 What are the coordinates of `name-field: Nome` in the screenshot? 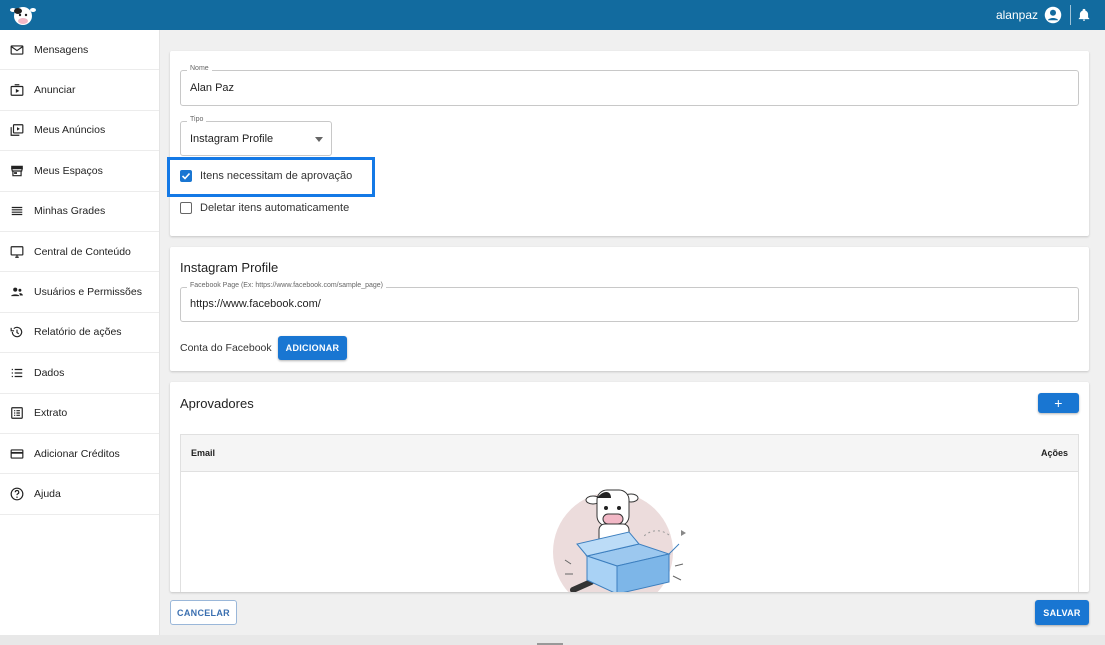 It's located at (629, 85).